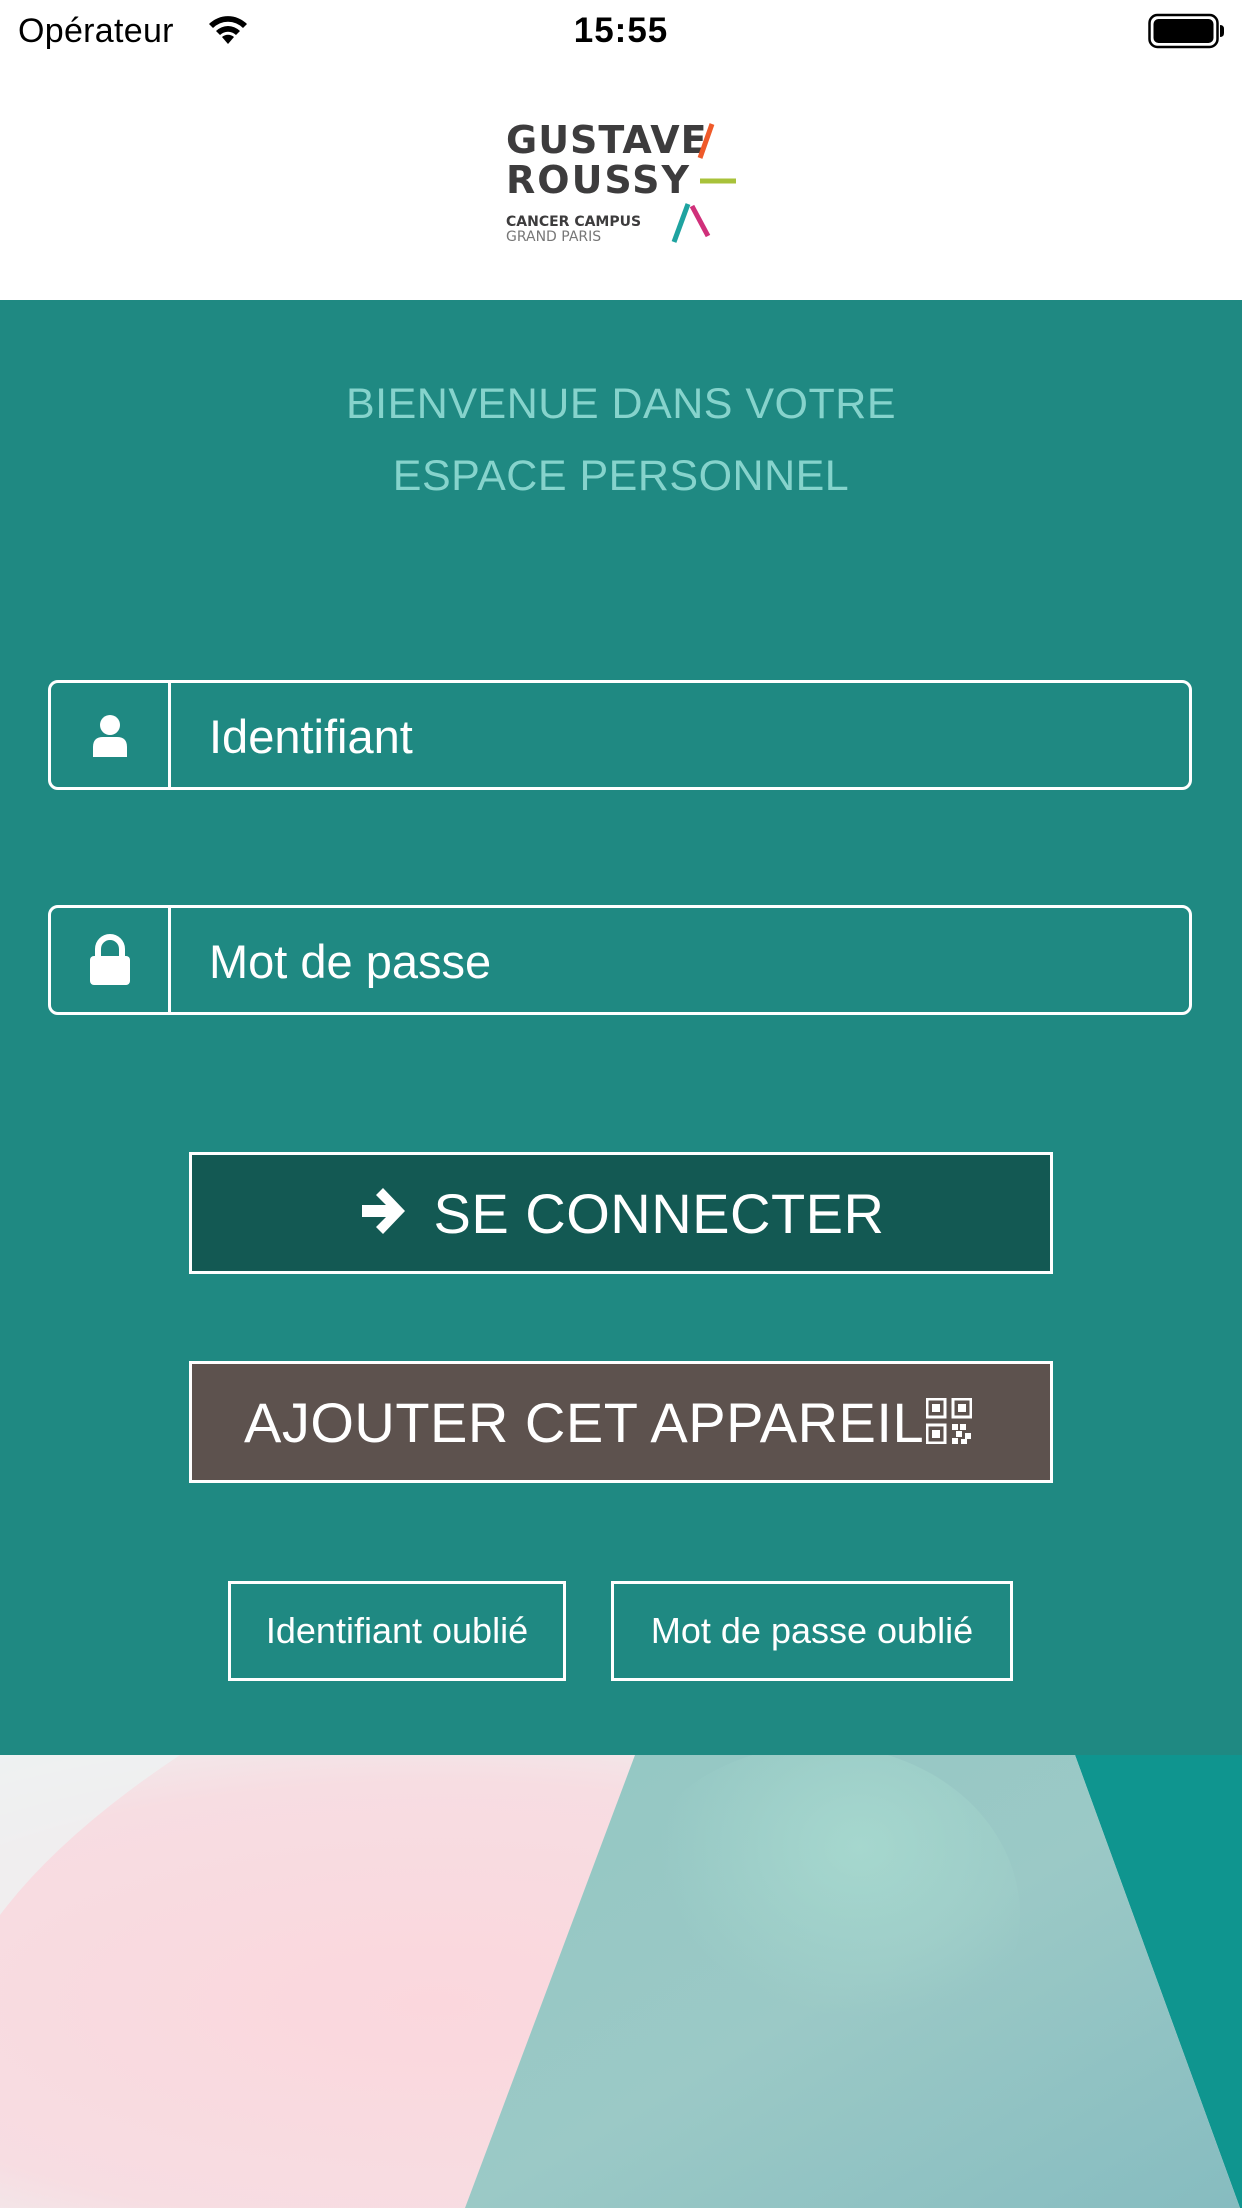 The width and height of the screenshot is (1242, 2208). I want to click on gustave-roussy-logo: GUSTAVE ROUSSY CANCER CAMPUS GRAND PARIS, so click(625, 189).